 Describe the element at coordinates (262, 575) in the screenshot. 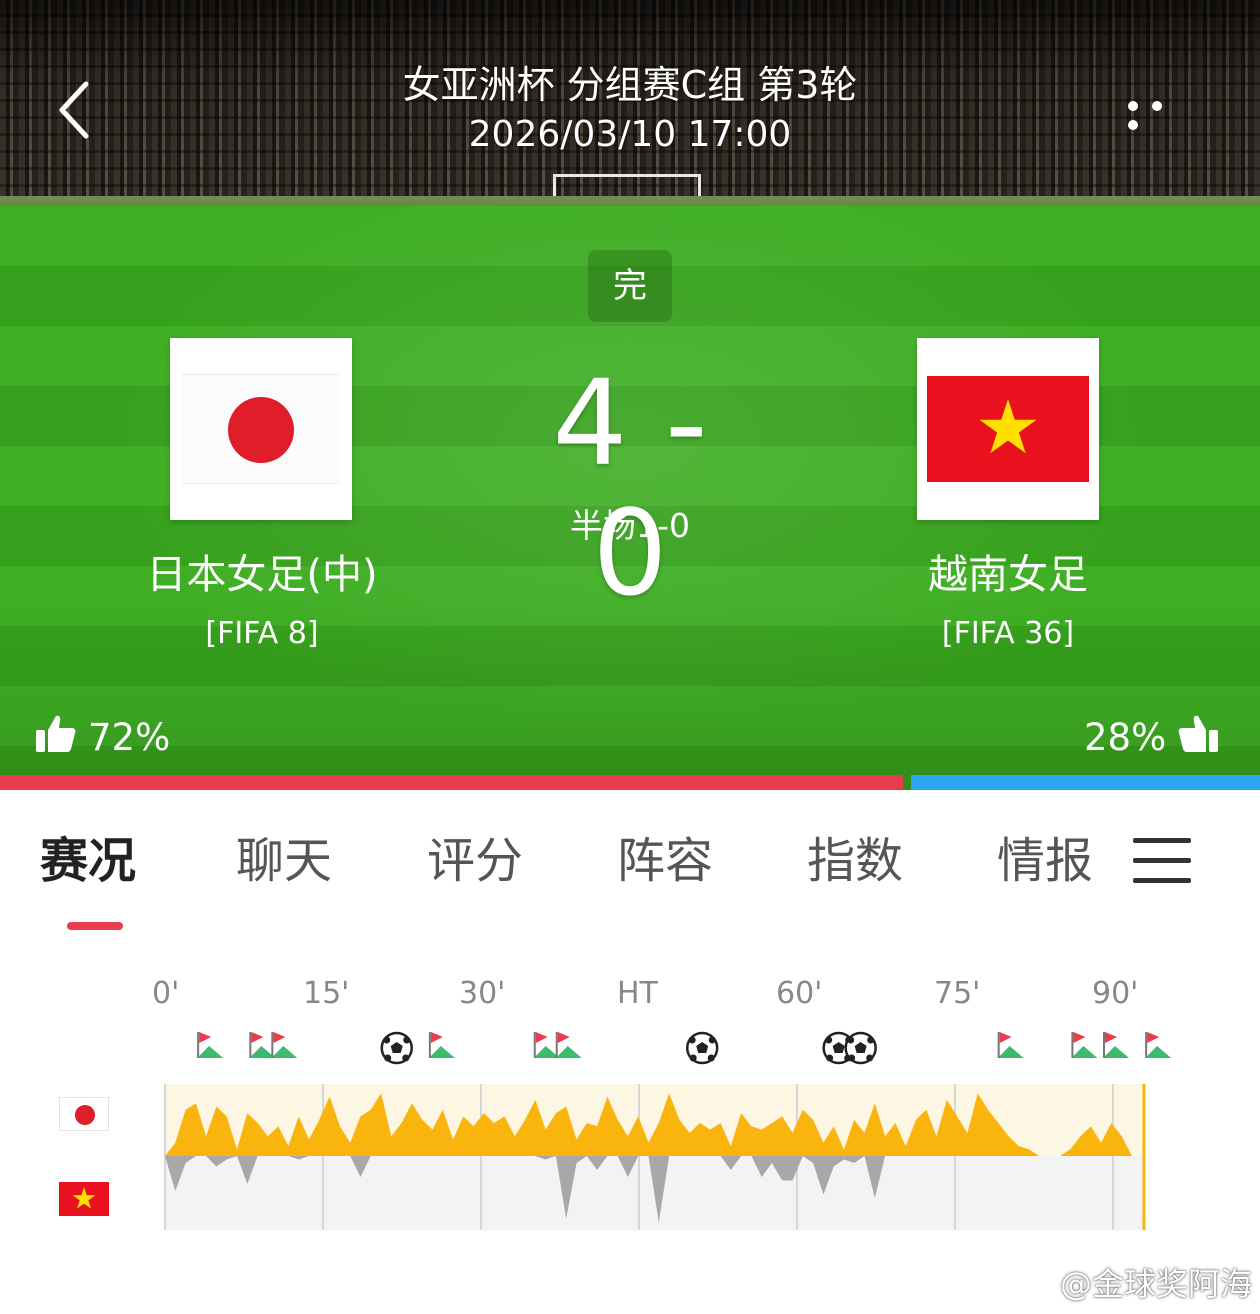

I see `home-team-name: 日本女足(中)` at that location.